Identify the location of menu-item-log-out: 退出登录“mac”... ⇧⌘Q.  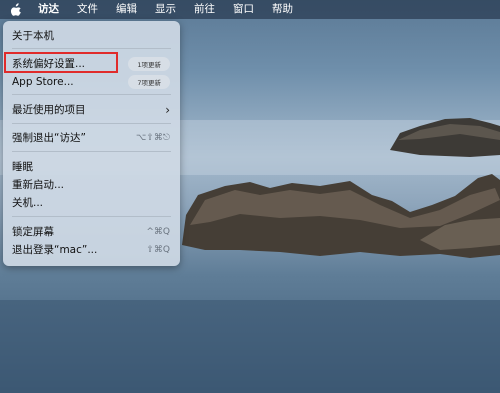
(91, 249).